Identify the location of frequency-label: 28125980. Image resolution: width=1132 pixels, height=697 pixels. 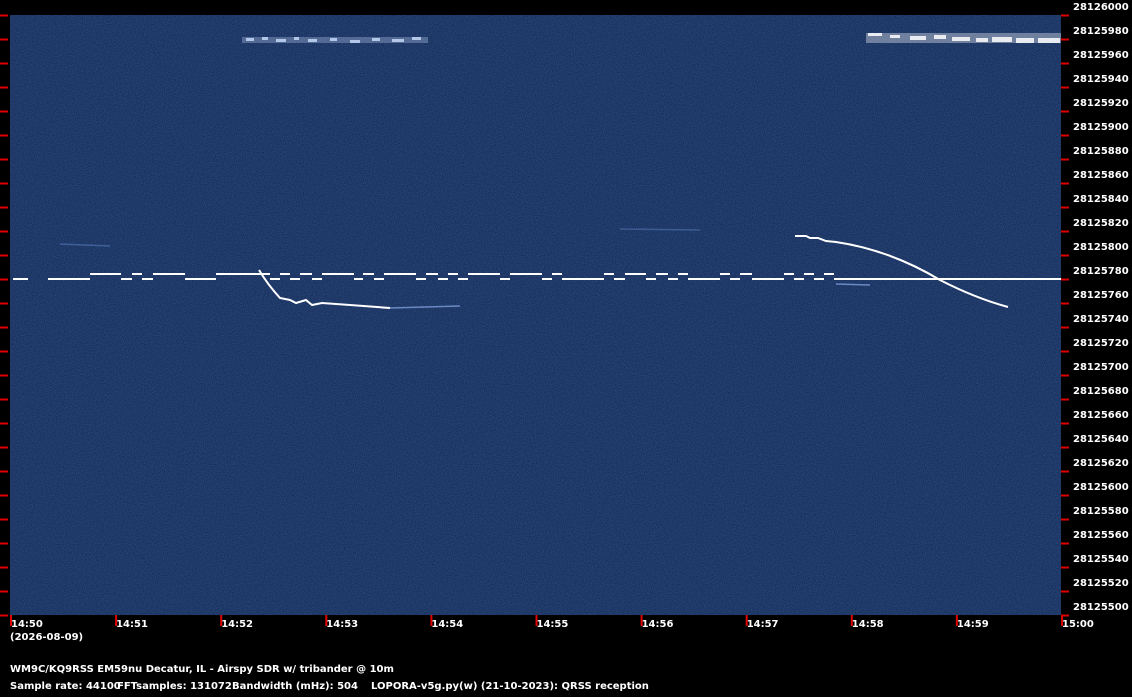
(1101, 31).